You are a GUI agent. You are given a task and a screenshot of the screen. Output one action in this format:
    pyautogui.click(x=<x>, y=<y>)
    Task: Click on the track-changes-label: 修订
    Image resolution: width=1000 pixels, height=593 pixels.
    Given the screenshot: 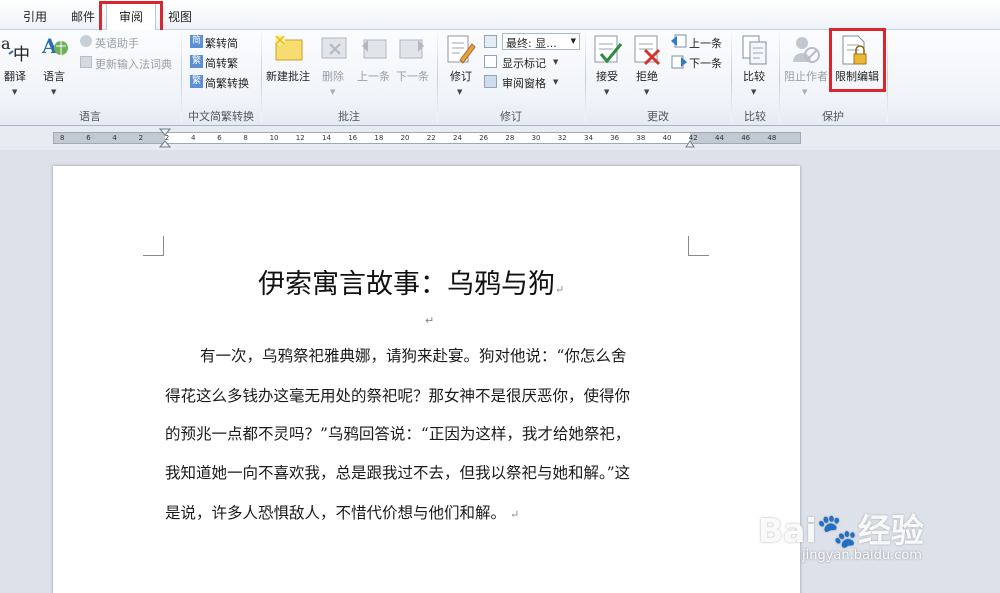 What is the action you would take?
    pyautogui.click(x=461, y=76)
    